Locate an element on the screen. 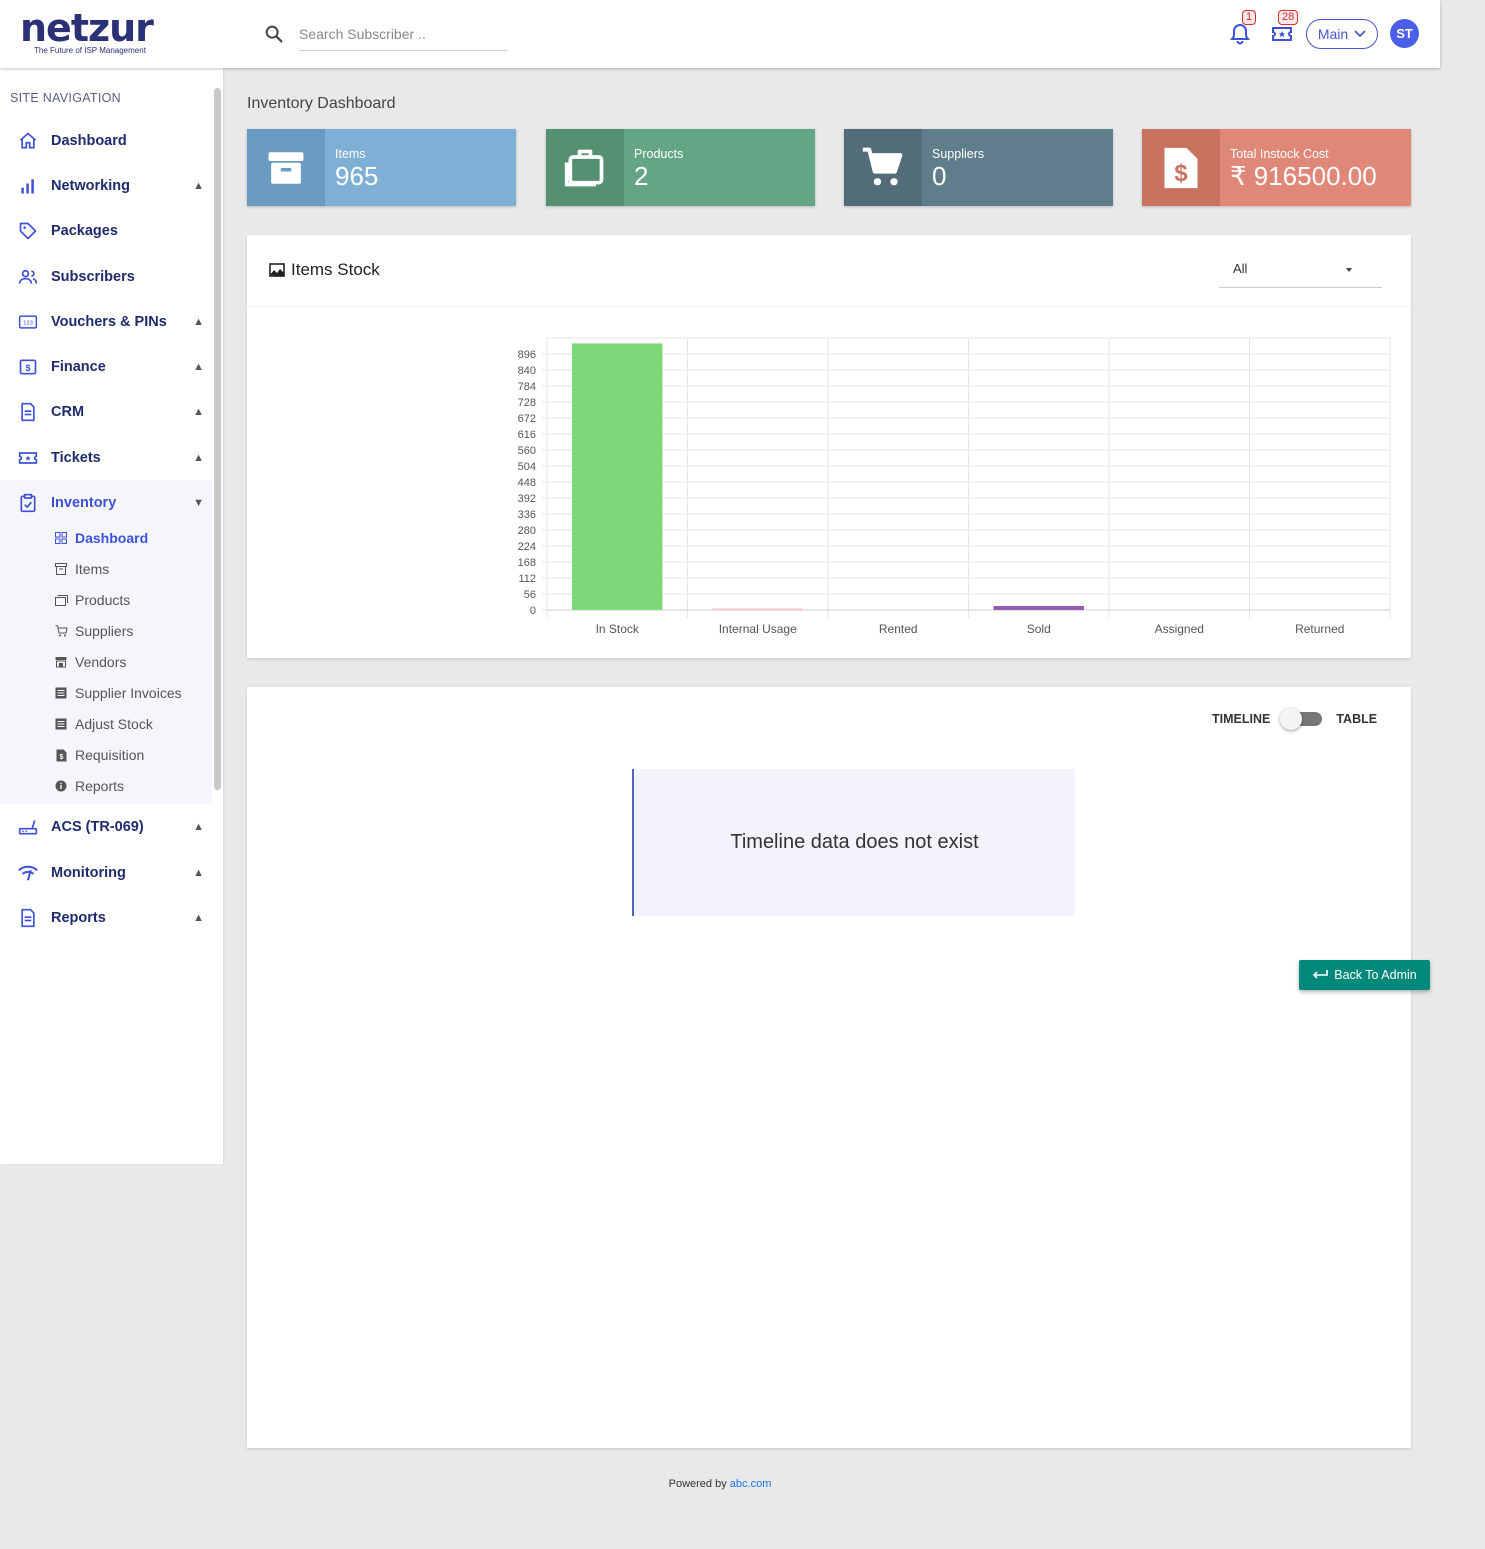  submenu-item-label: Items is located at coordinates (92, 569).